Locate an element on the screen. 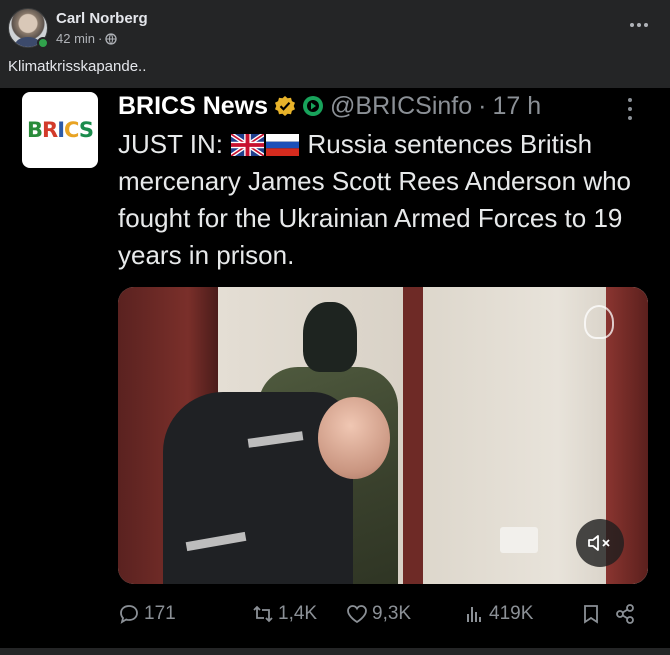 The width and height of the screenshot is (670, 655). views-action: 419K is located at coordinates (498, 614).